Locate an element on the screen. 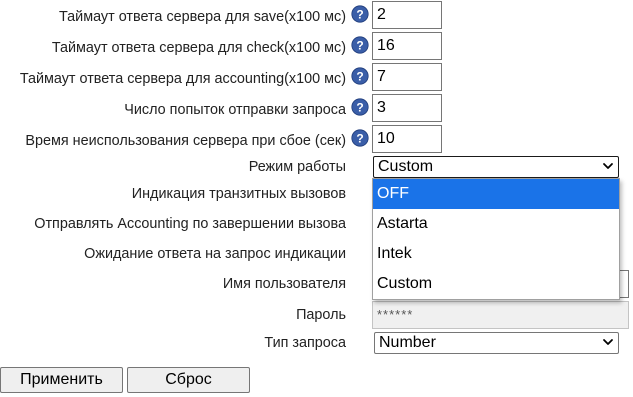 This screenshot has width=633, height=397. request-type-select-value: Number is located at coordinates (407, 342).